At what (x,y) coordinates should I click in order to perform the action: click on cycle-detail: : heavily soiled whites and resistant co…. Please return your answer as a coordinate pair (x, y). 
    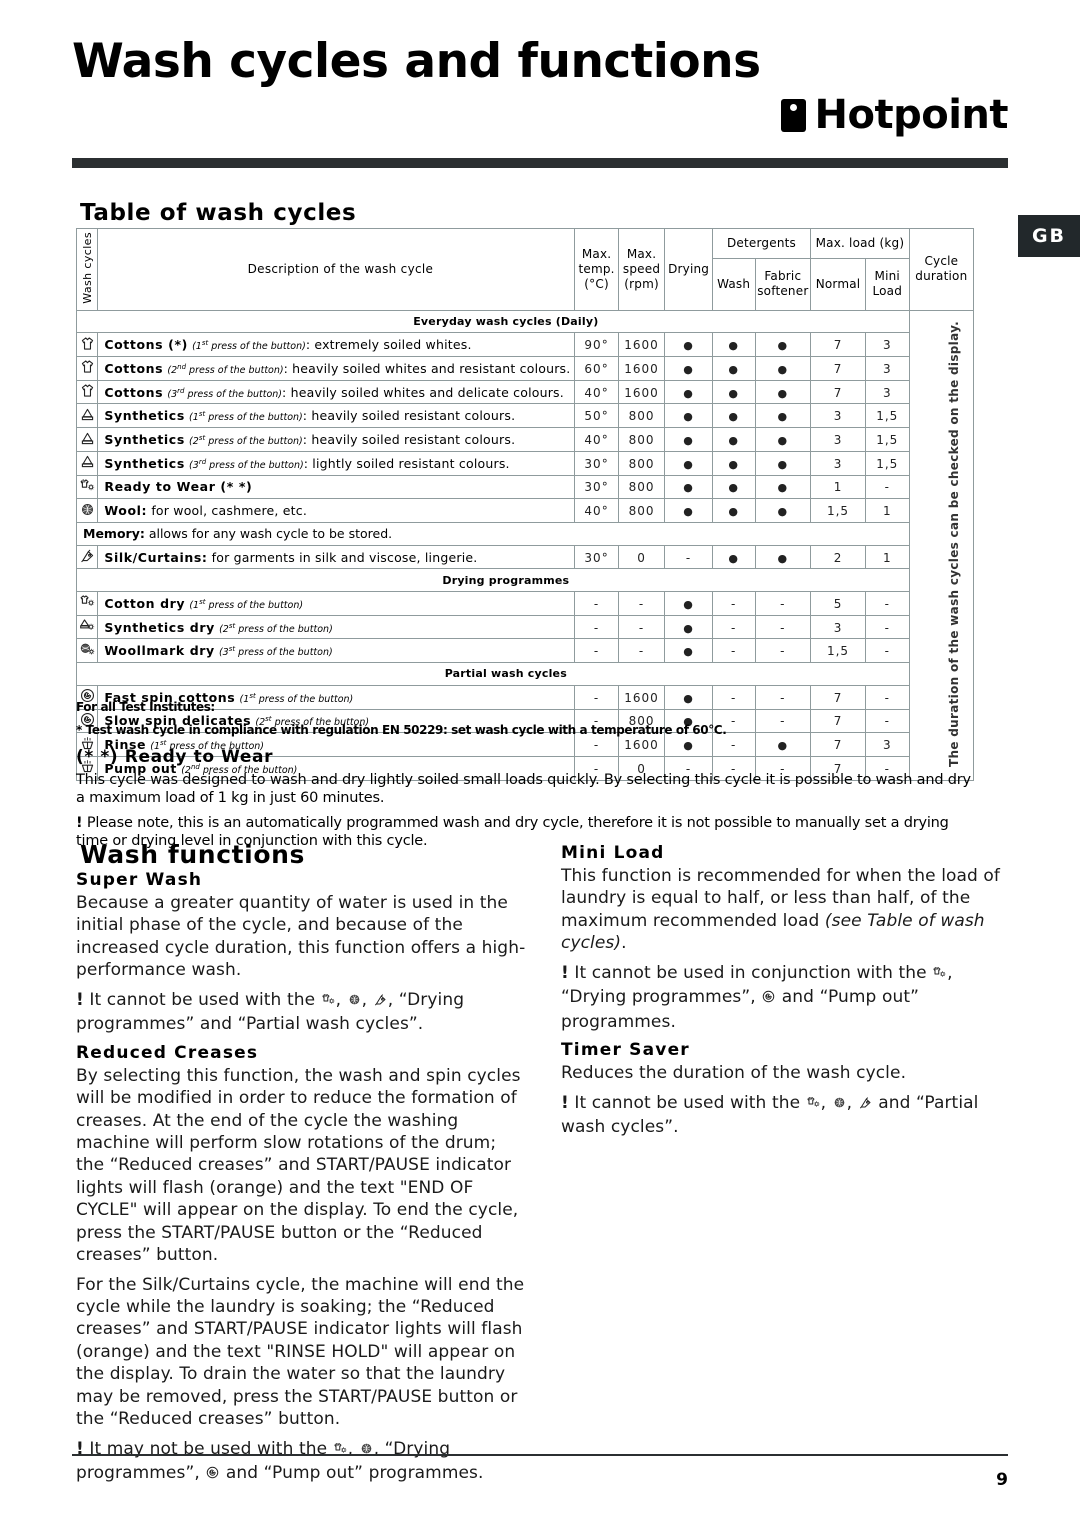
    Looking at the image, I should click on (427, 368).